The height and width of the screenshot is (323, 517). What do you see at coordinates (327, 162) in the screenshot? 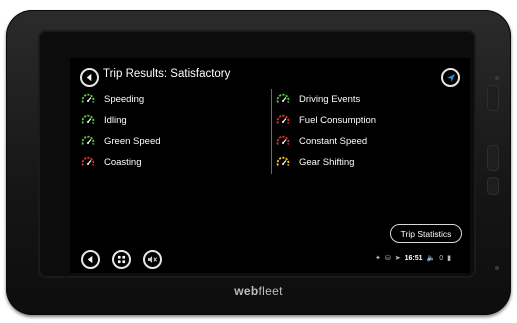
I see `result-item-label: Gear Shifting` at bounding box center [327, 162].